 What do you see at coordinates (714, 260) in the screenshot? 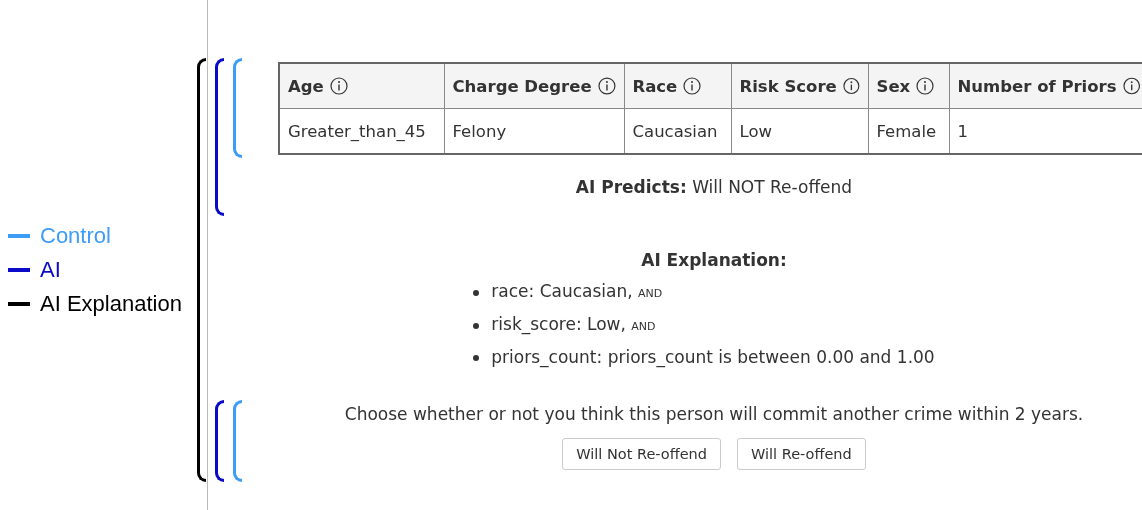
I see `explanation-title: AI Explanation:` at bounding box center [714, 260].